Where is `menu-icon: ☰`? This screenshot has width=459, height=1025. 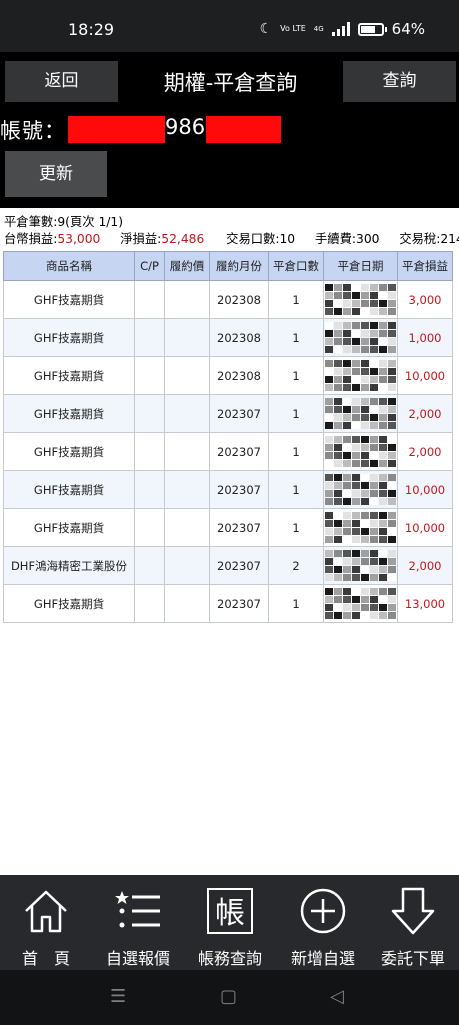 menu-icon: ☰ is located at coordinates (118, 996).